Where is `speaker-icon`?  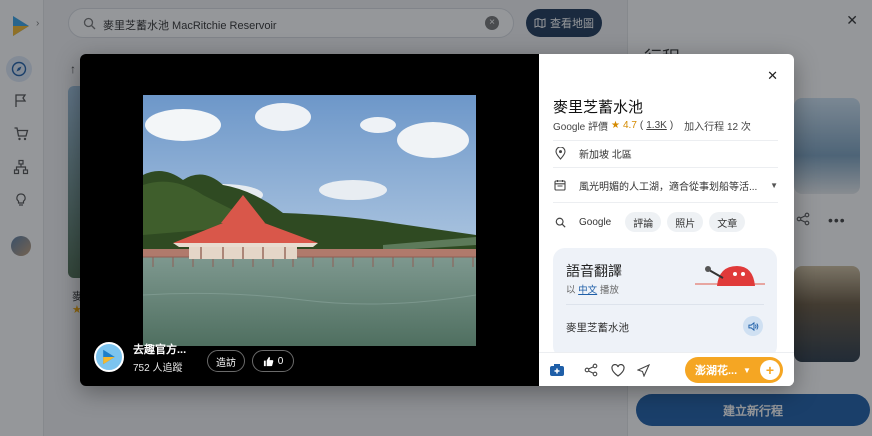 speaker-icon is located at coordinates (753, 326).